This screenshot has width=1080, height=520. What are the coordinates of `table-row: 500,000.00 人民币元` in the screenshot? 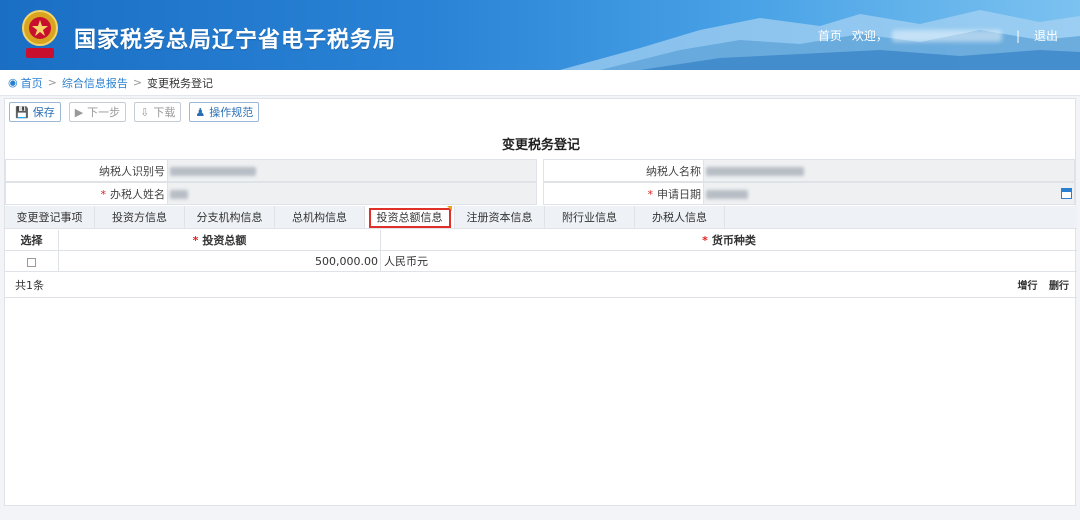 It's located at (541, 261).